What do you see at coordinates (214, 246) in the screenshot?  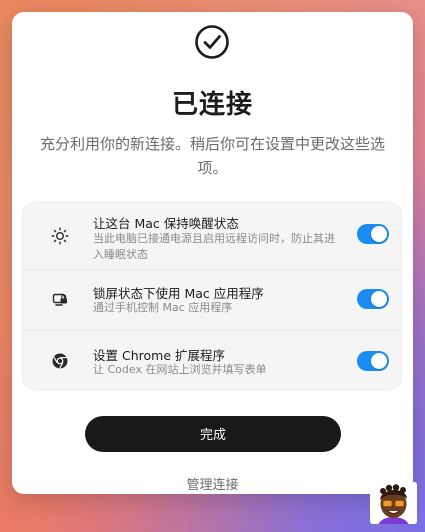 I see `option-description: 当此电脑已接通电源且启用远程访问时，防止其进入睡眠状态` at bounding box center [214, 246].